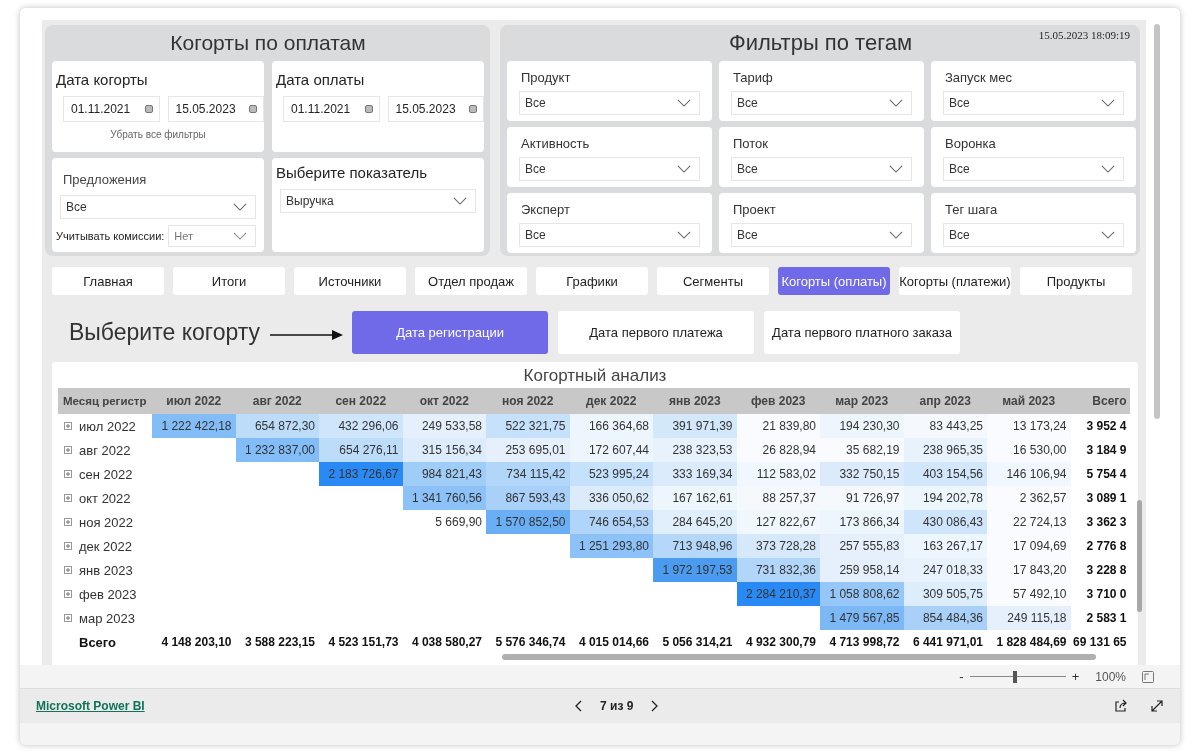 The width and height of the screenshot is (1200, 754). Describe the element at coordinates (105, 498) in the screenshot. I see `row-header: окт 2022` at that location.